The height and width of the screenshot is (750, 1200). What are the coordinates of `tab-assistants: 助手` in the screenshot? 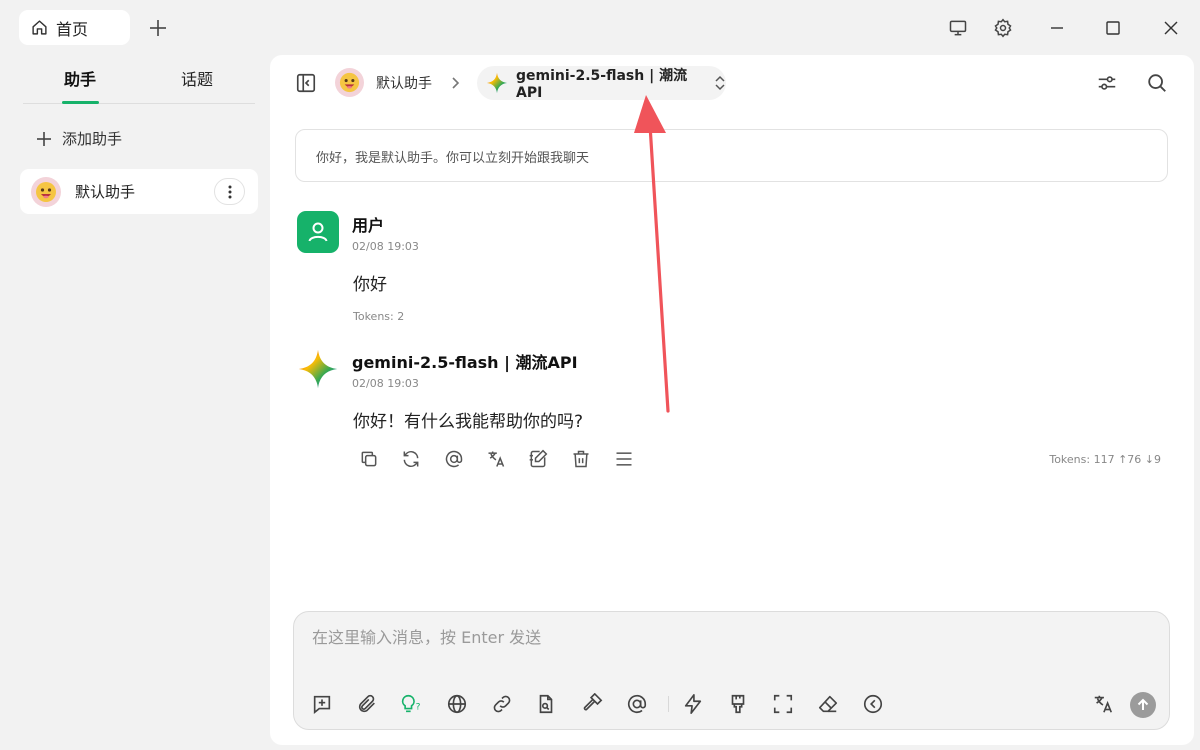 It's located at (80, 78).